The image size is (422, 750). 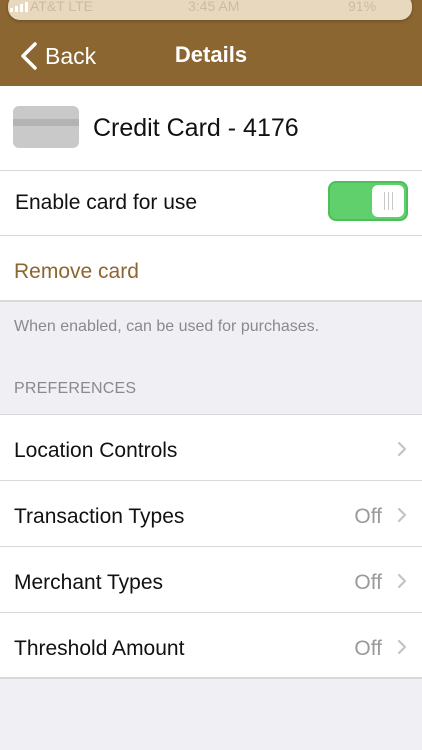 What do you see at coordinates (89, 582) in the screenshot?
I see `preference-label: Merchant Types` at bounding box center [89, 582].